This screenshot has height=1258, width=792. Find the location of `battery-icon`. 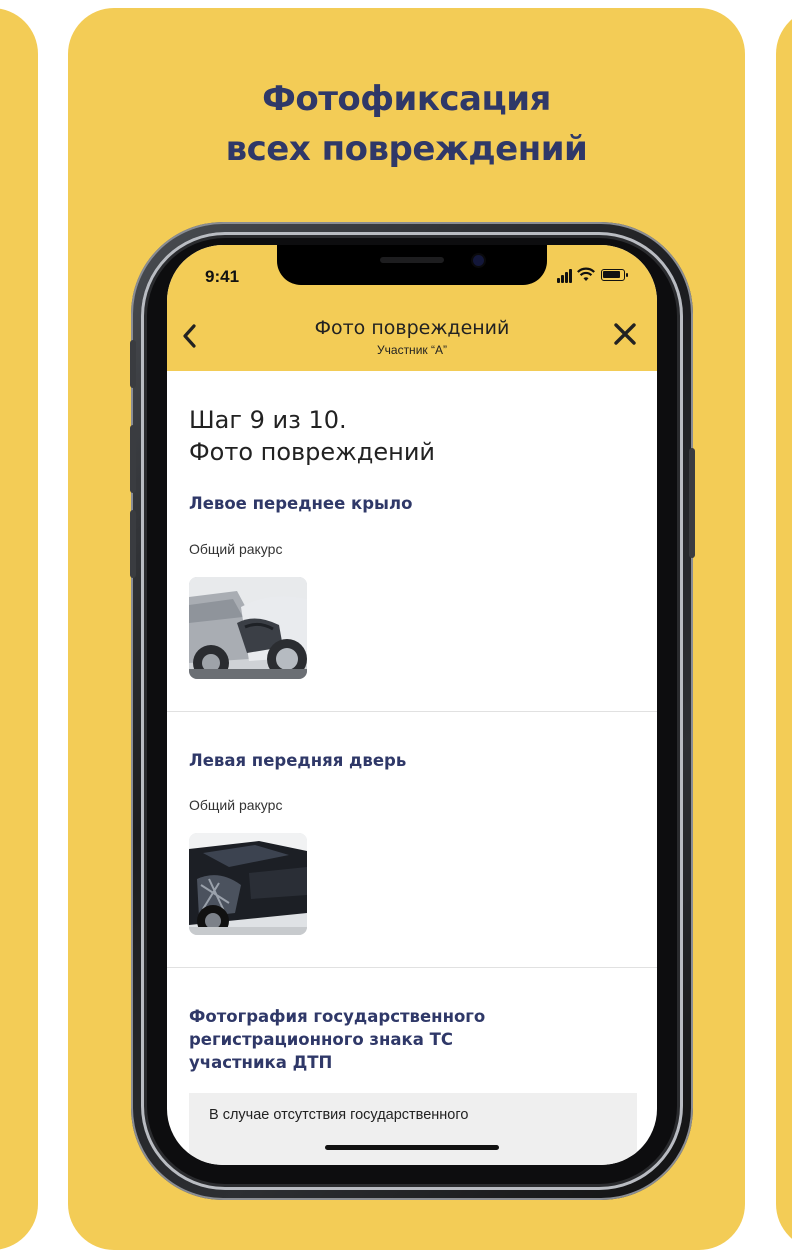

battery-icon is located at coordinates (613, 275).